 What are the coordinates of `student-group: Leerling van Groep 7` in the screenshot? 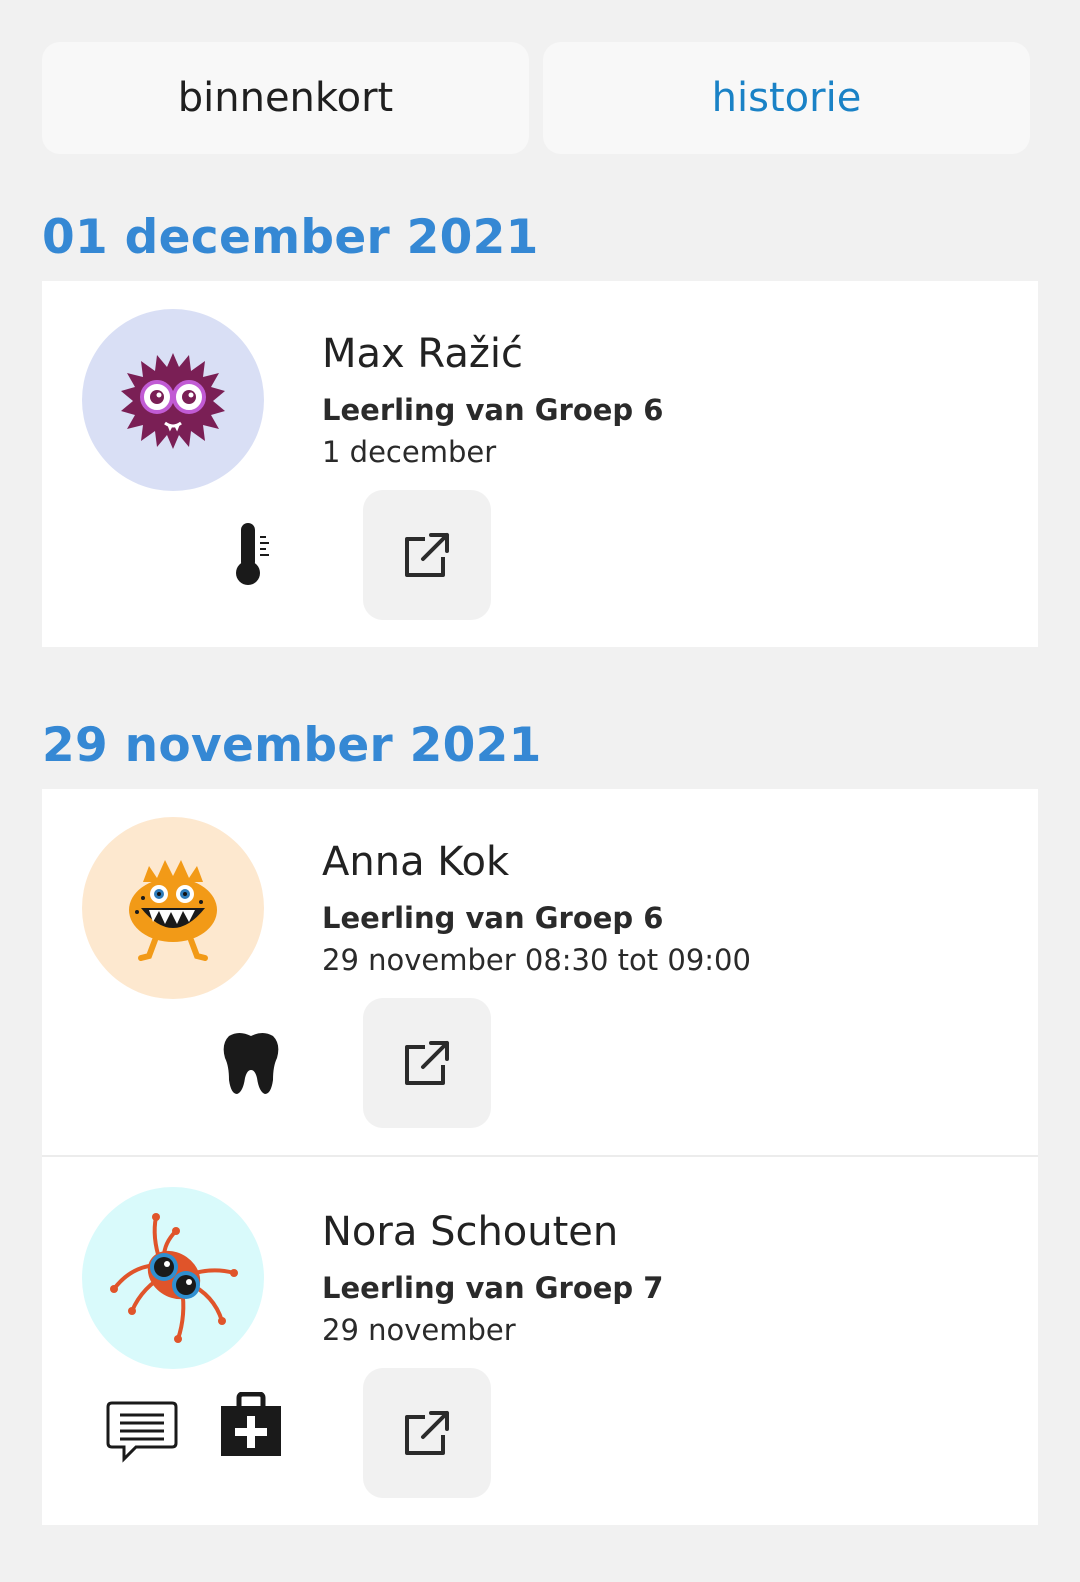 It's located at (493, 1288).